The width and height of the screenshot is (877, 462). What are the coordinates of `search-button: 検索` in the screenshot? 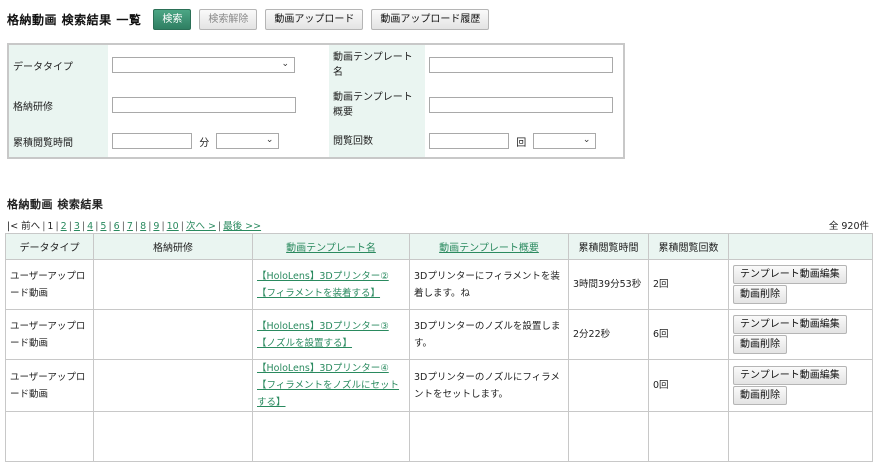 It's located at (172, 19).